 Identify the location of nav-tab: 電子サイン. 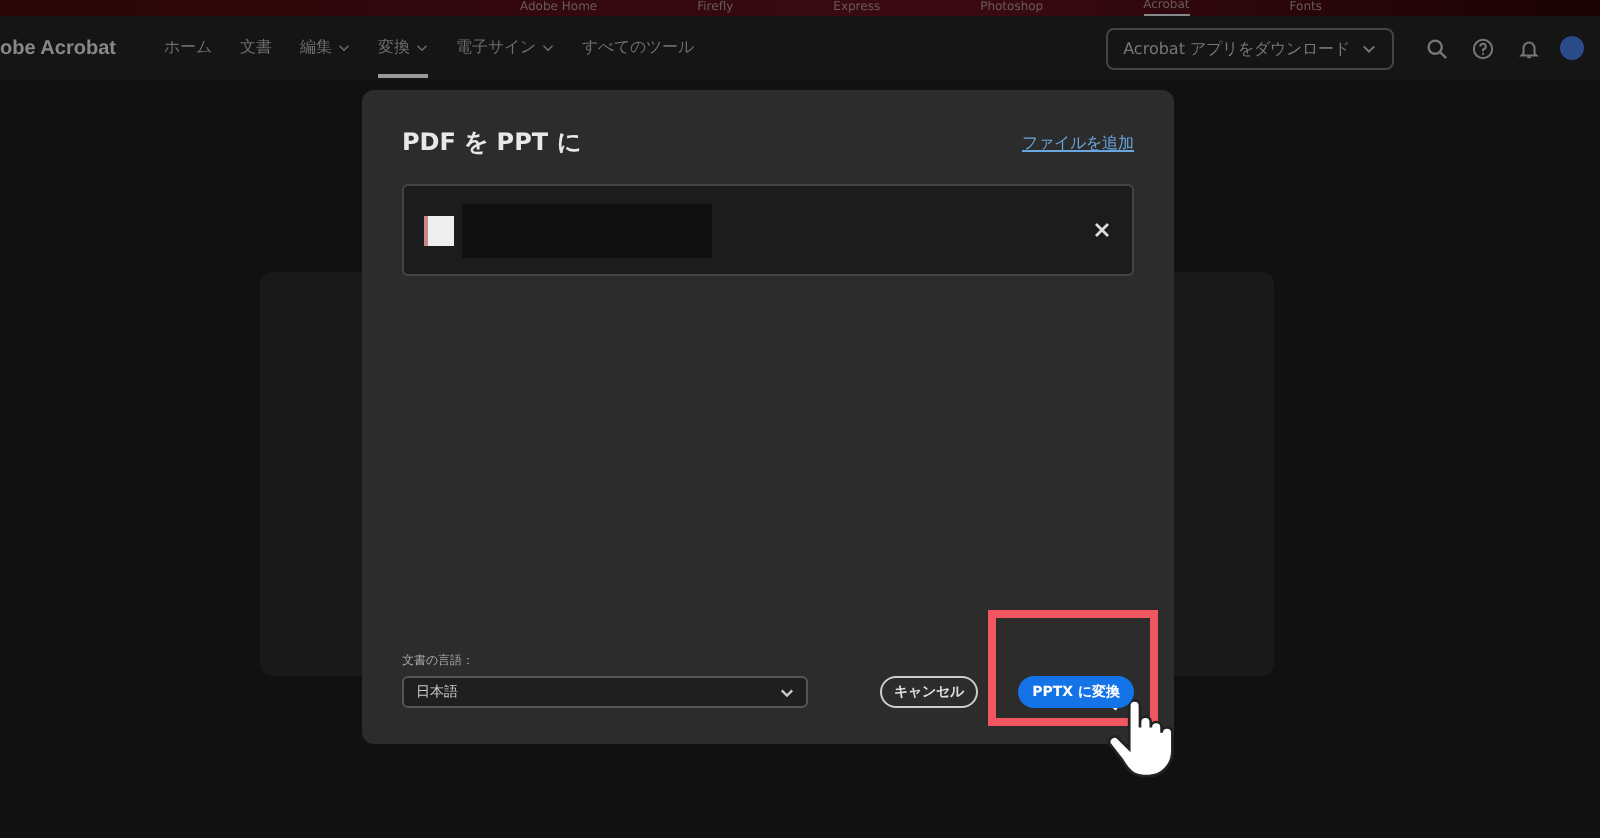
(504, 48).